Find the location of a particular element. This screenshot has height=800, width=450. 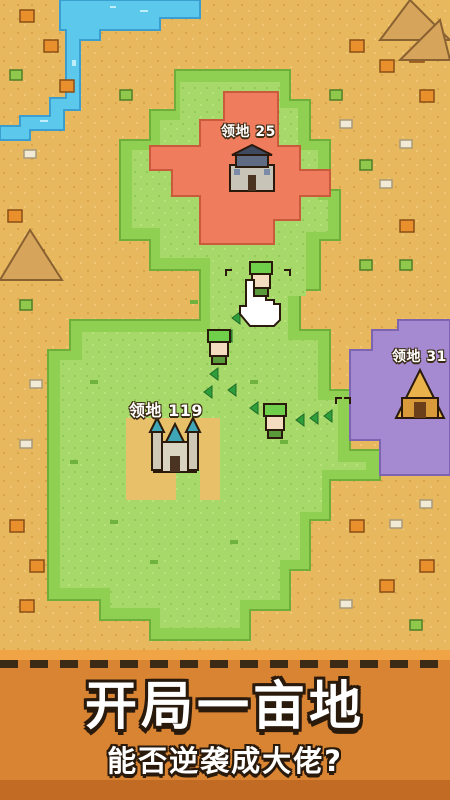

banner-title: 开局一亩地 is located at coordinates (224, 707).